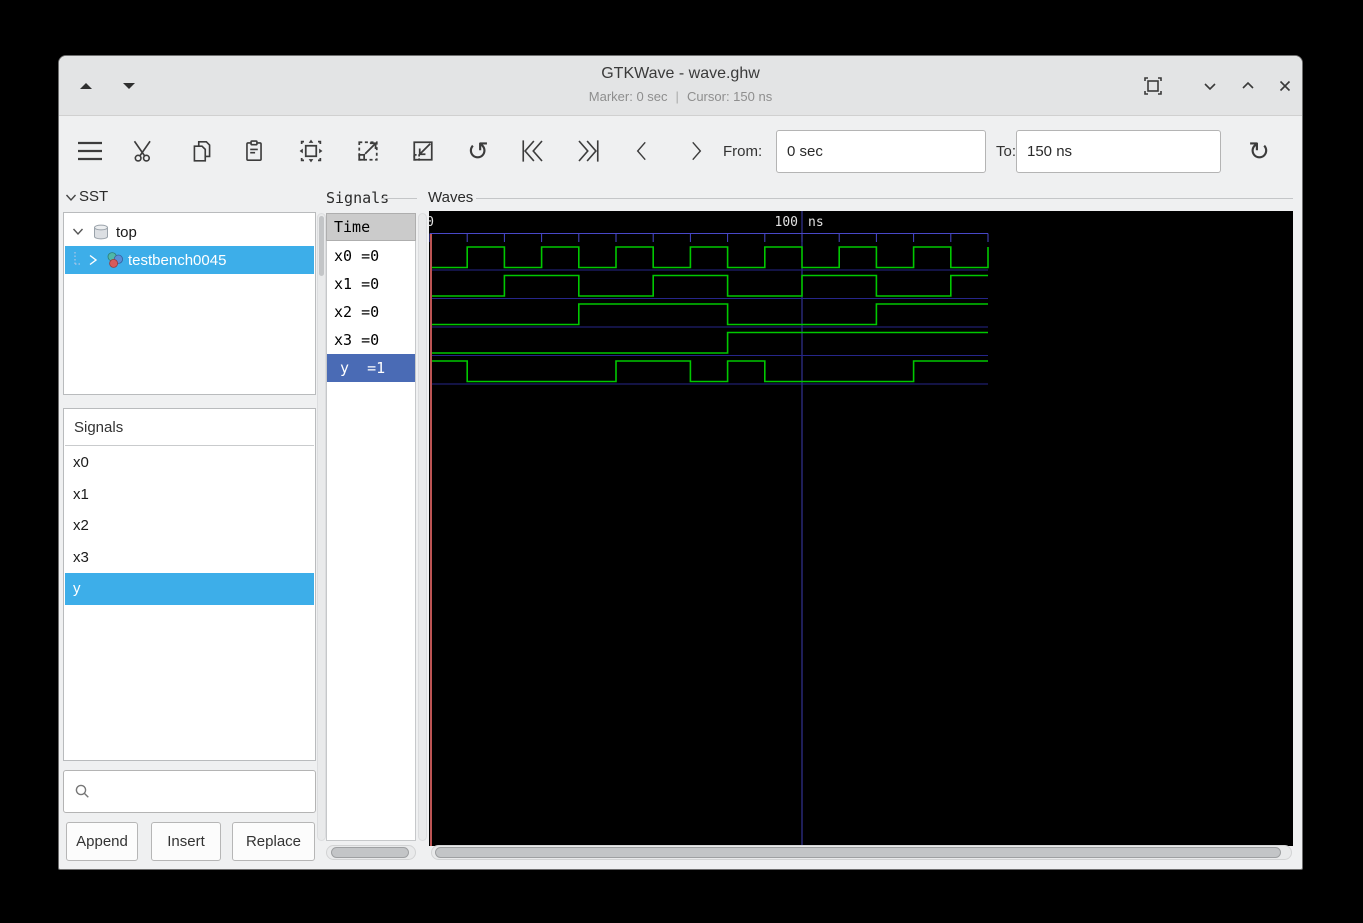  Describe the element at coordinates (786, 222) in the screenshot. I see `timeline-label-100: 100` at that location.